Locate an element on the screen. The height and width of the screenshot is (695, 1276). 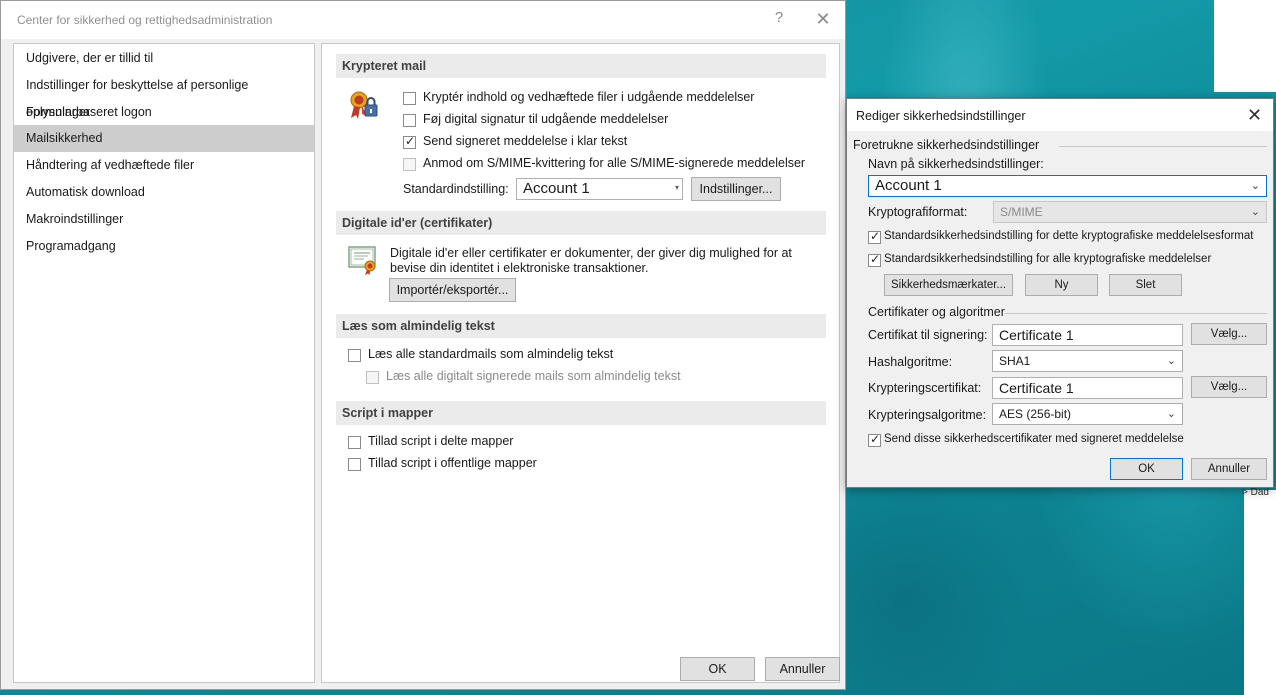
help-icon: ? is located at coordinates (779, 19).